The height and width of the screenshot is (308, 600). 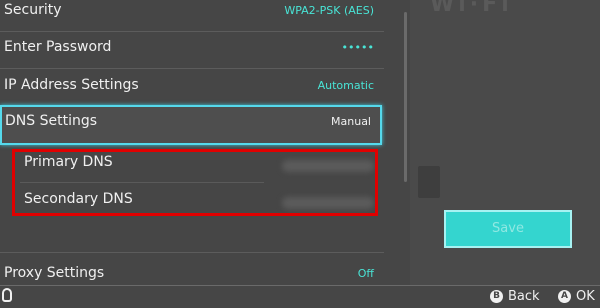 I want to click on panel-thumbnail, so click(x=429, y=182).